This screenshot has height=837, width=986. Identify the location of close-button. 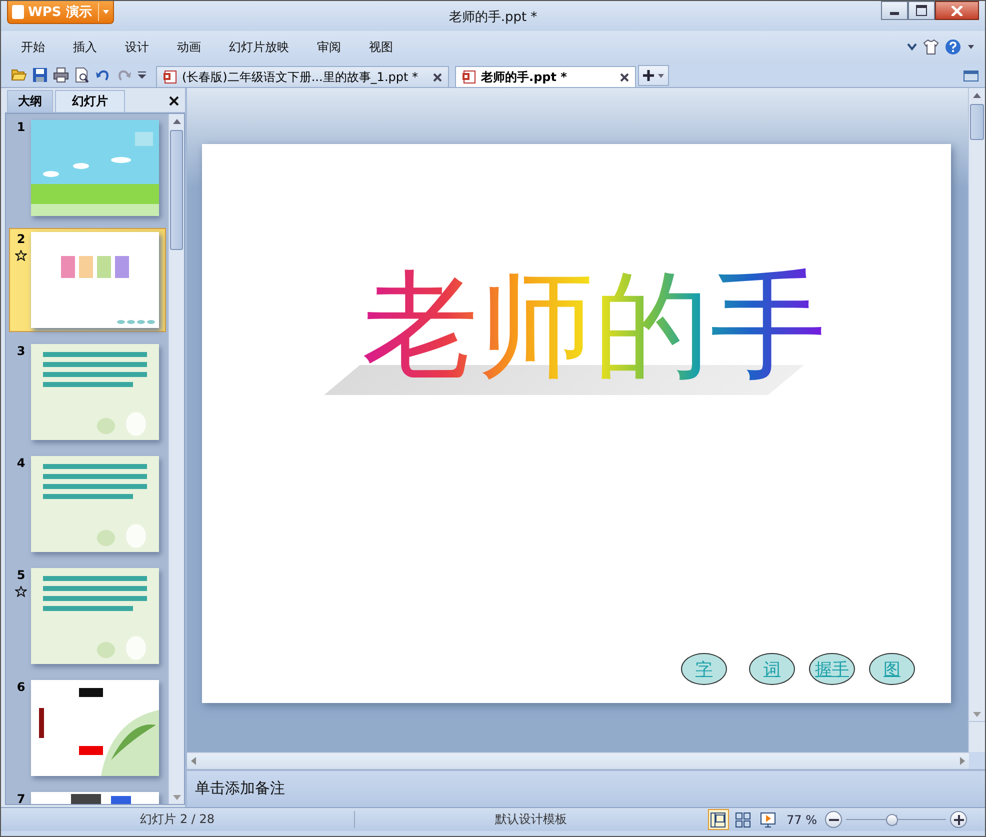
(957, 10).